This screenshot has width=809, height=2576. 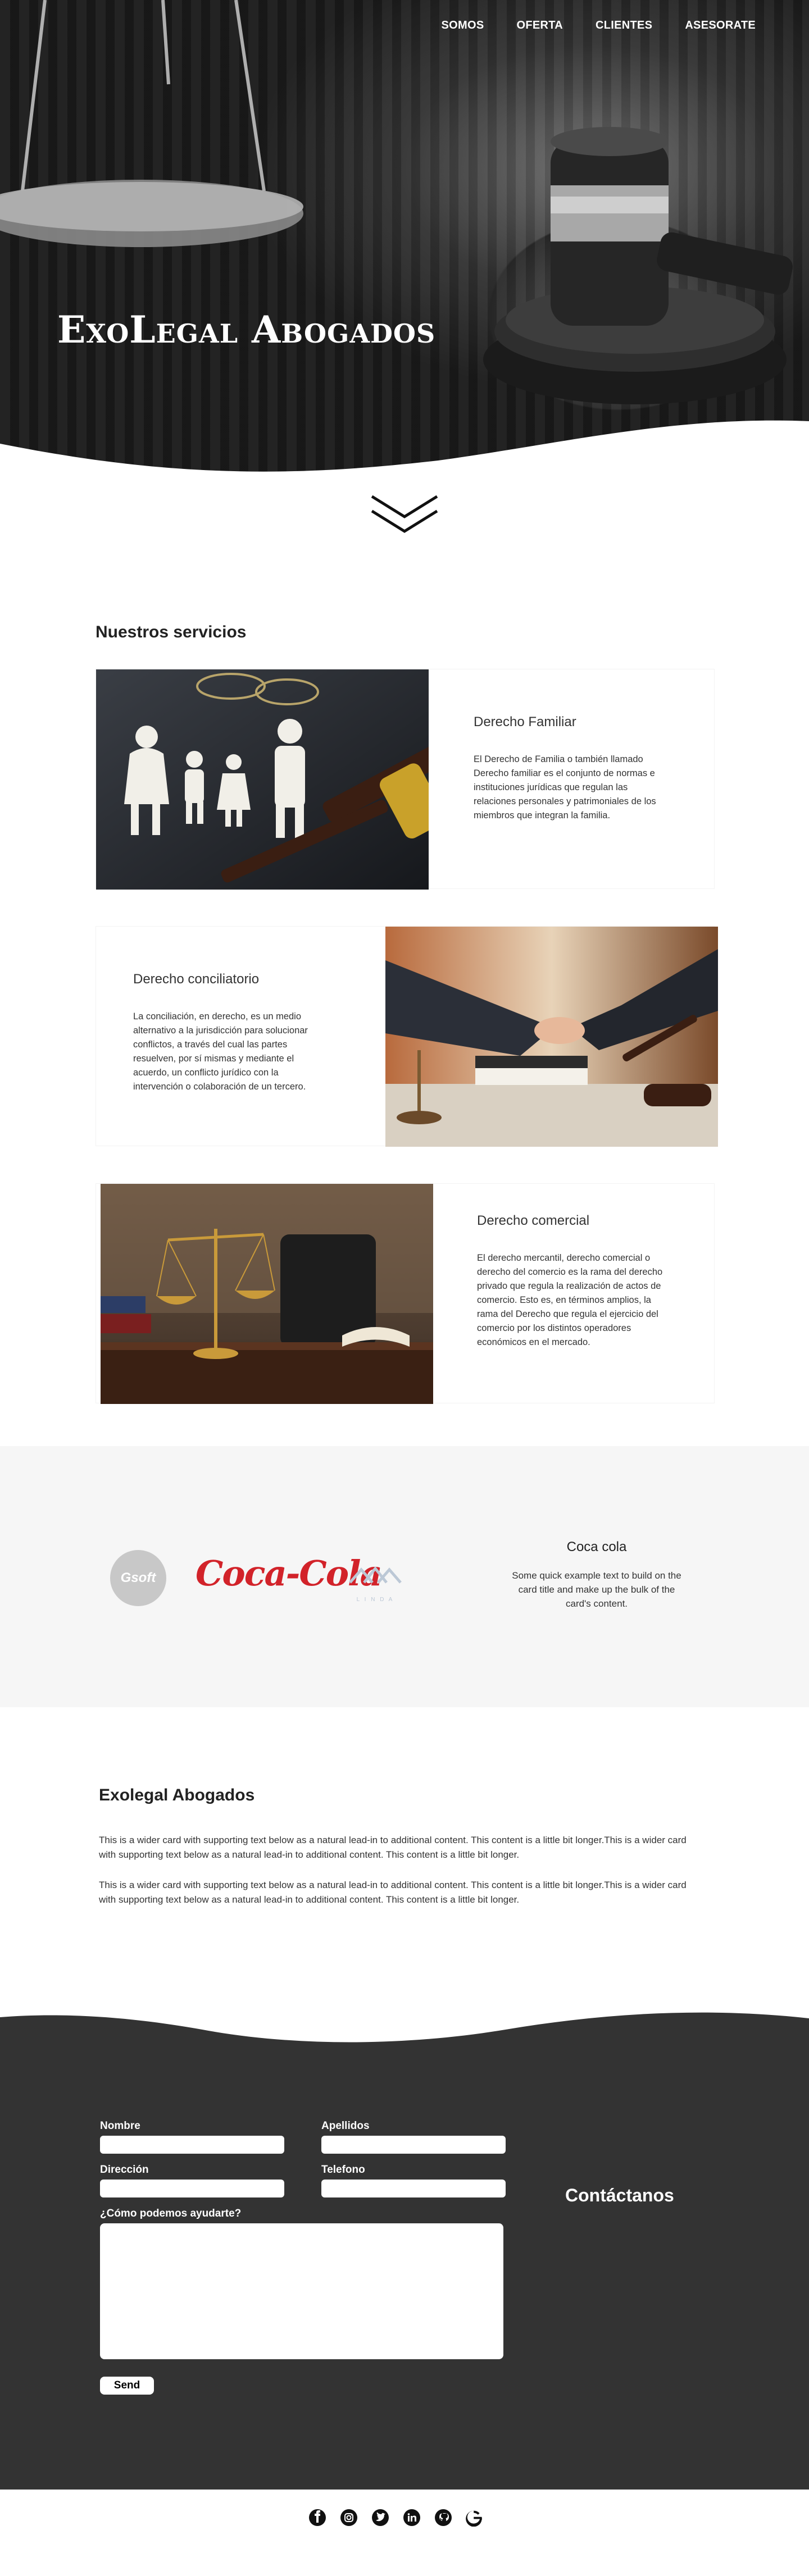 I want to click on contact-wave-divider, so click(x=404, y=2024).